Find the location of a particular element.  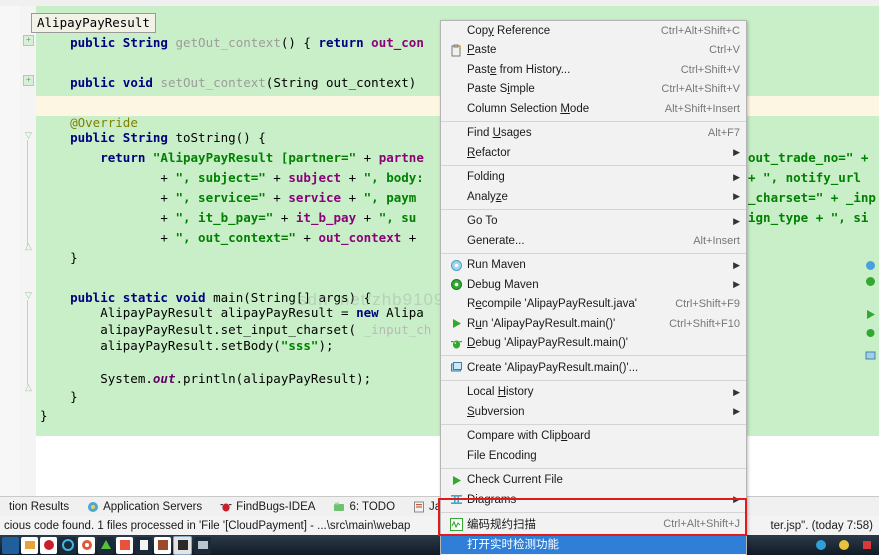

toolwindow-inspection-results: tion Results is located at coordinates (39, 506).